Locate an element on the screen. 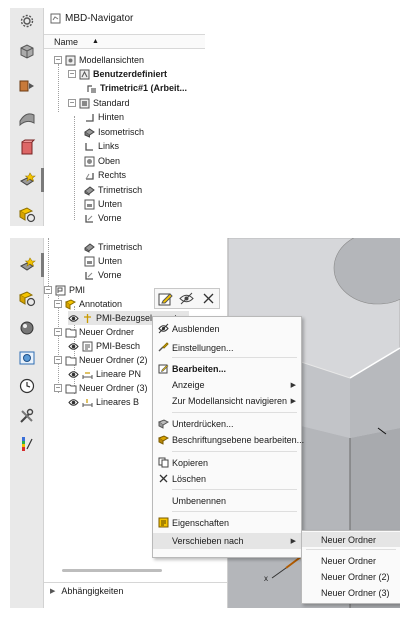 Image resolution: width=400 pixels, height=618 pixels. tools-icon is located at coordinates (27, 416).